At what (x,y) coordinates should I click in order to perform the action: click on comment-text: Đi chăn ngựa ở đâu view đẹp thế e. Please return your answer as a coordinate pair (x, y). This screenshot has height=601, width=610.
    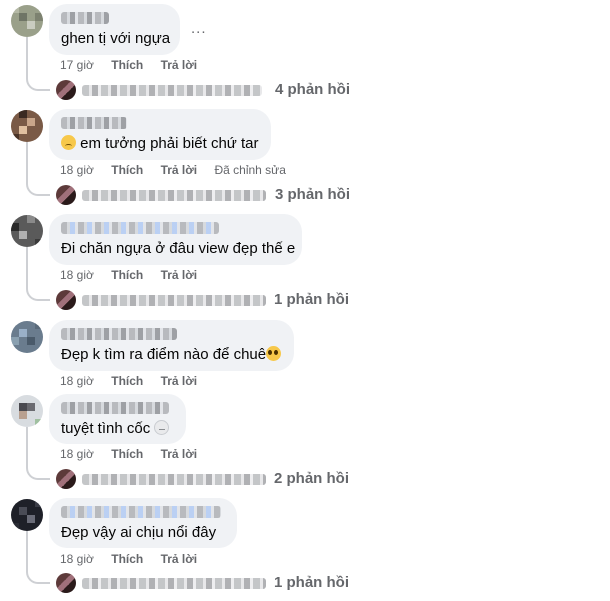
    Looking at the image, I should click on (178, 248).